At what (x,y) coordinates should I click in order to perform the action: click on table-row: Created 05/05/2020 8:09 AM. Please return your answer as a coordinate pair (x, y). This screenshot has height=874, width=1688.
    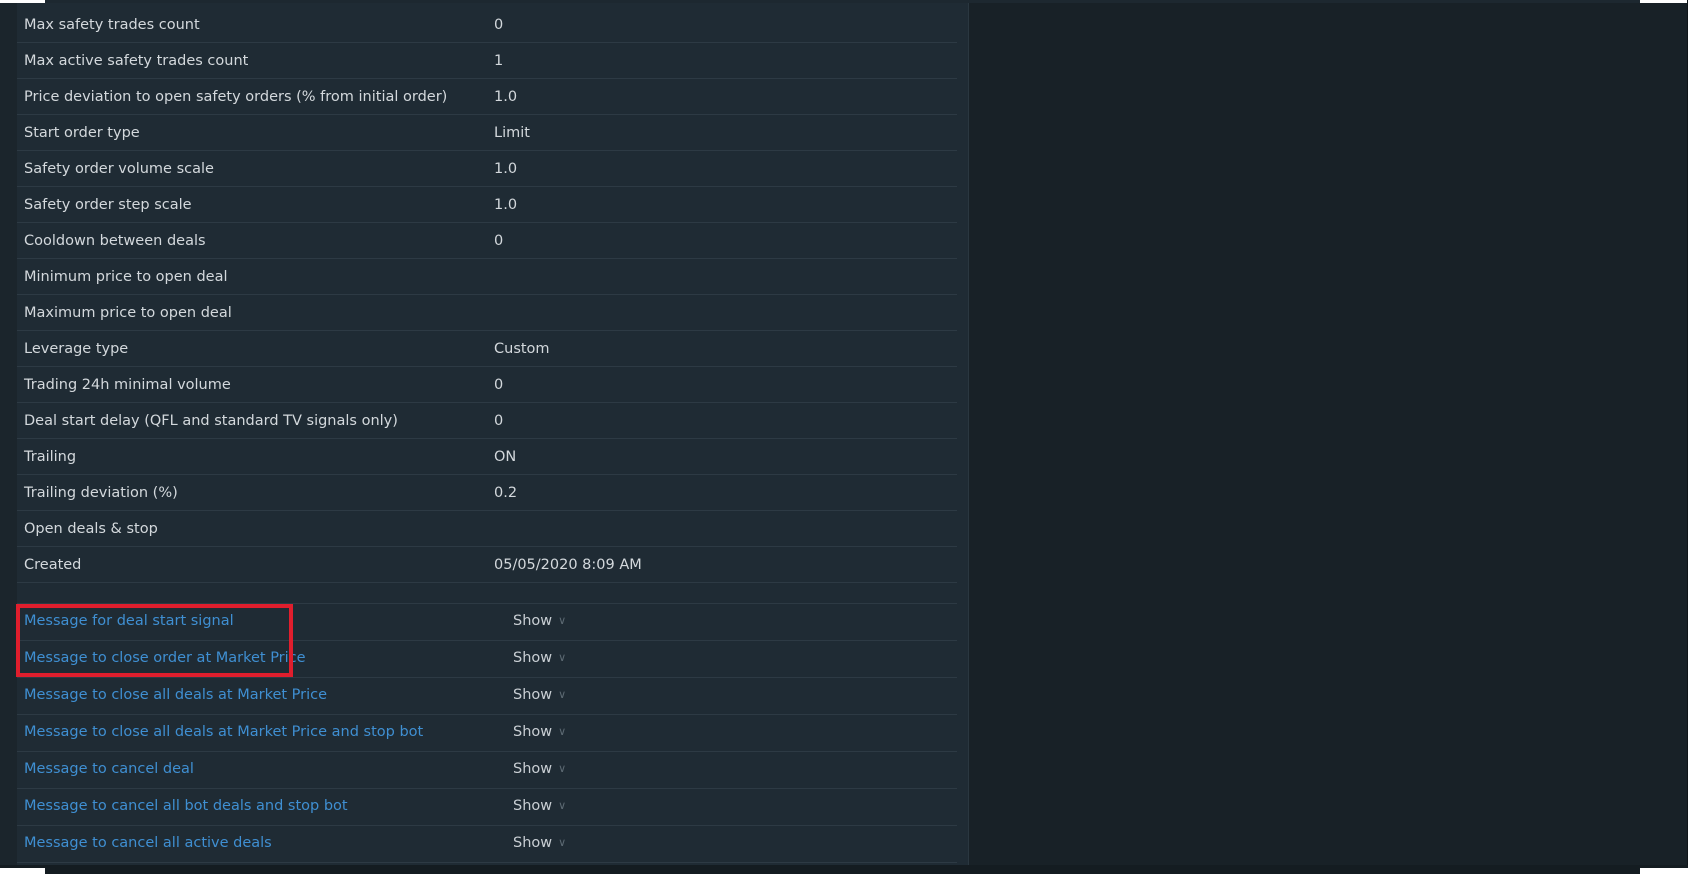
    Looking at the image, I should click on (487, 565).